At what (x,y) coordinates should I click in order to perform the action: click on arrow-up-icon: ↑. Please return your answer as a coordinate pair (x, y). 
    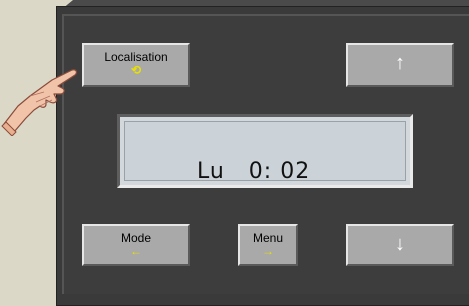
    Looking at the image, I should click on (400, 63).